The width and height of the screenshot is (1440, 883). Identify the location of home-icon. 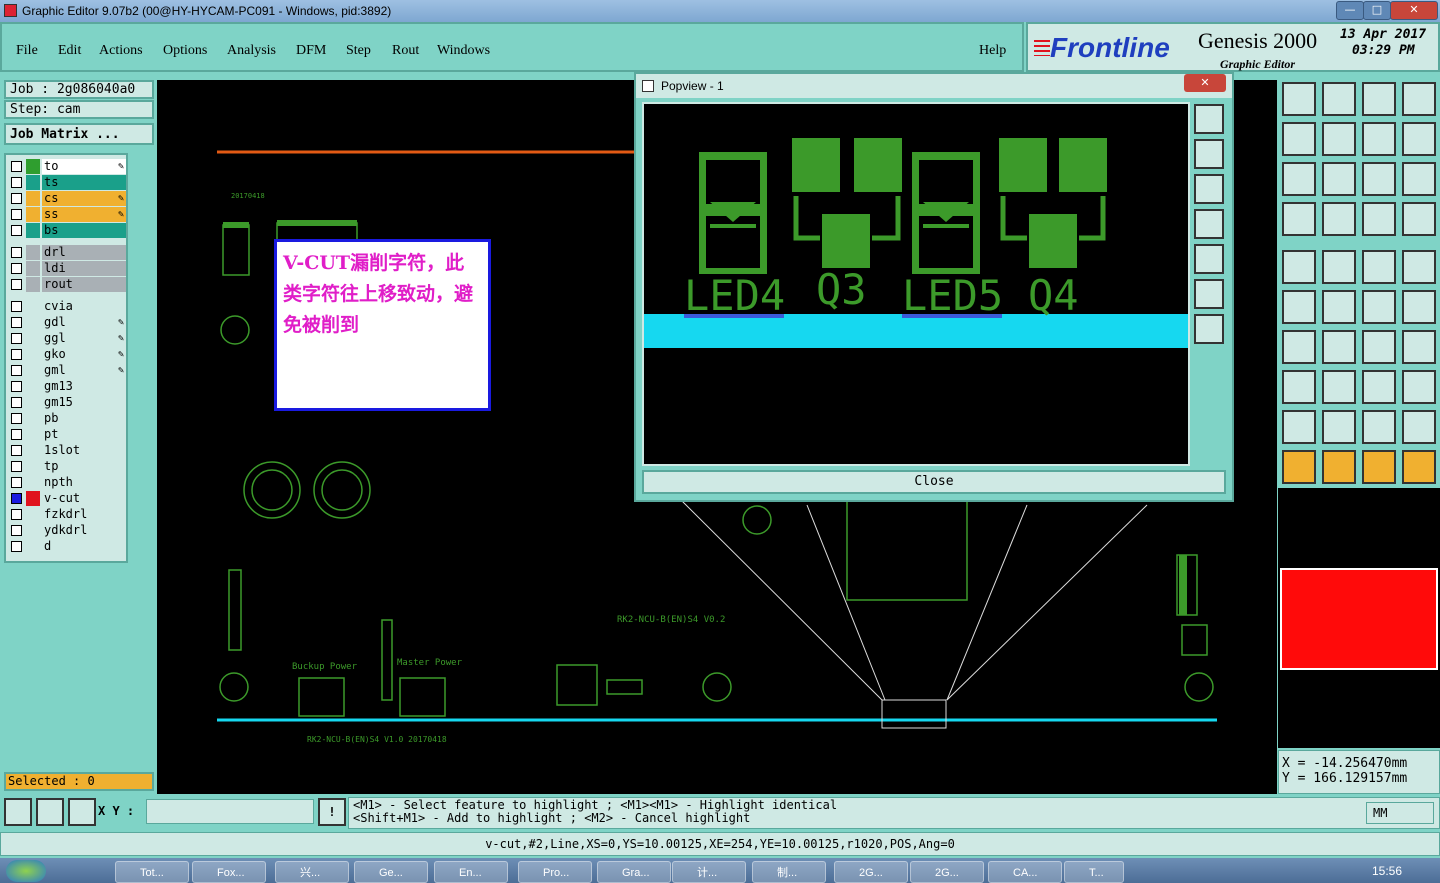
(1379, 99).